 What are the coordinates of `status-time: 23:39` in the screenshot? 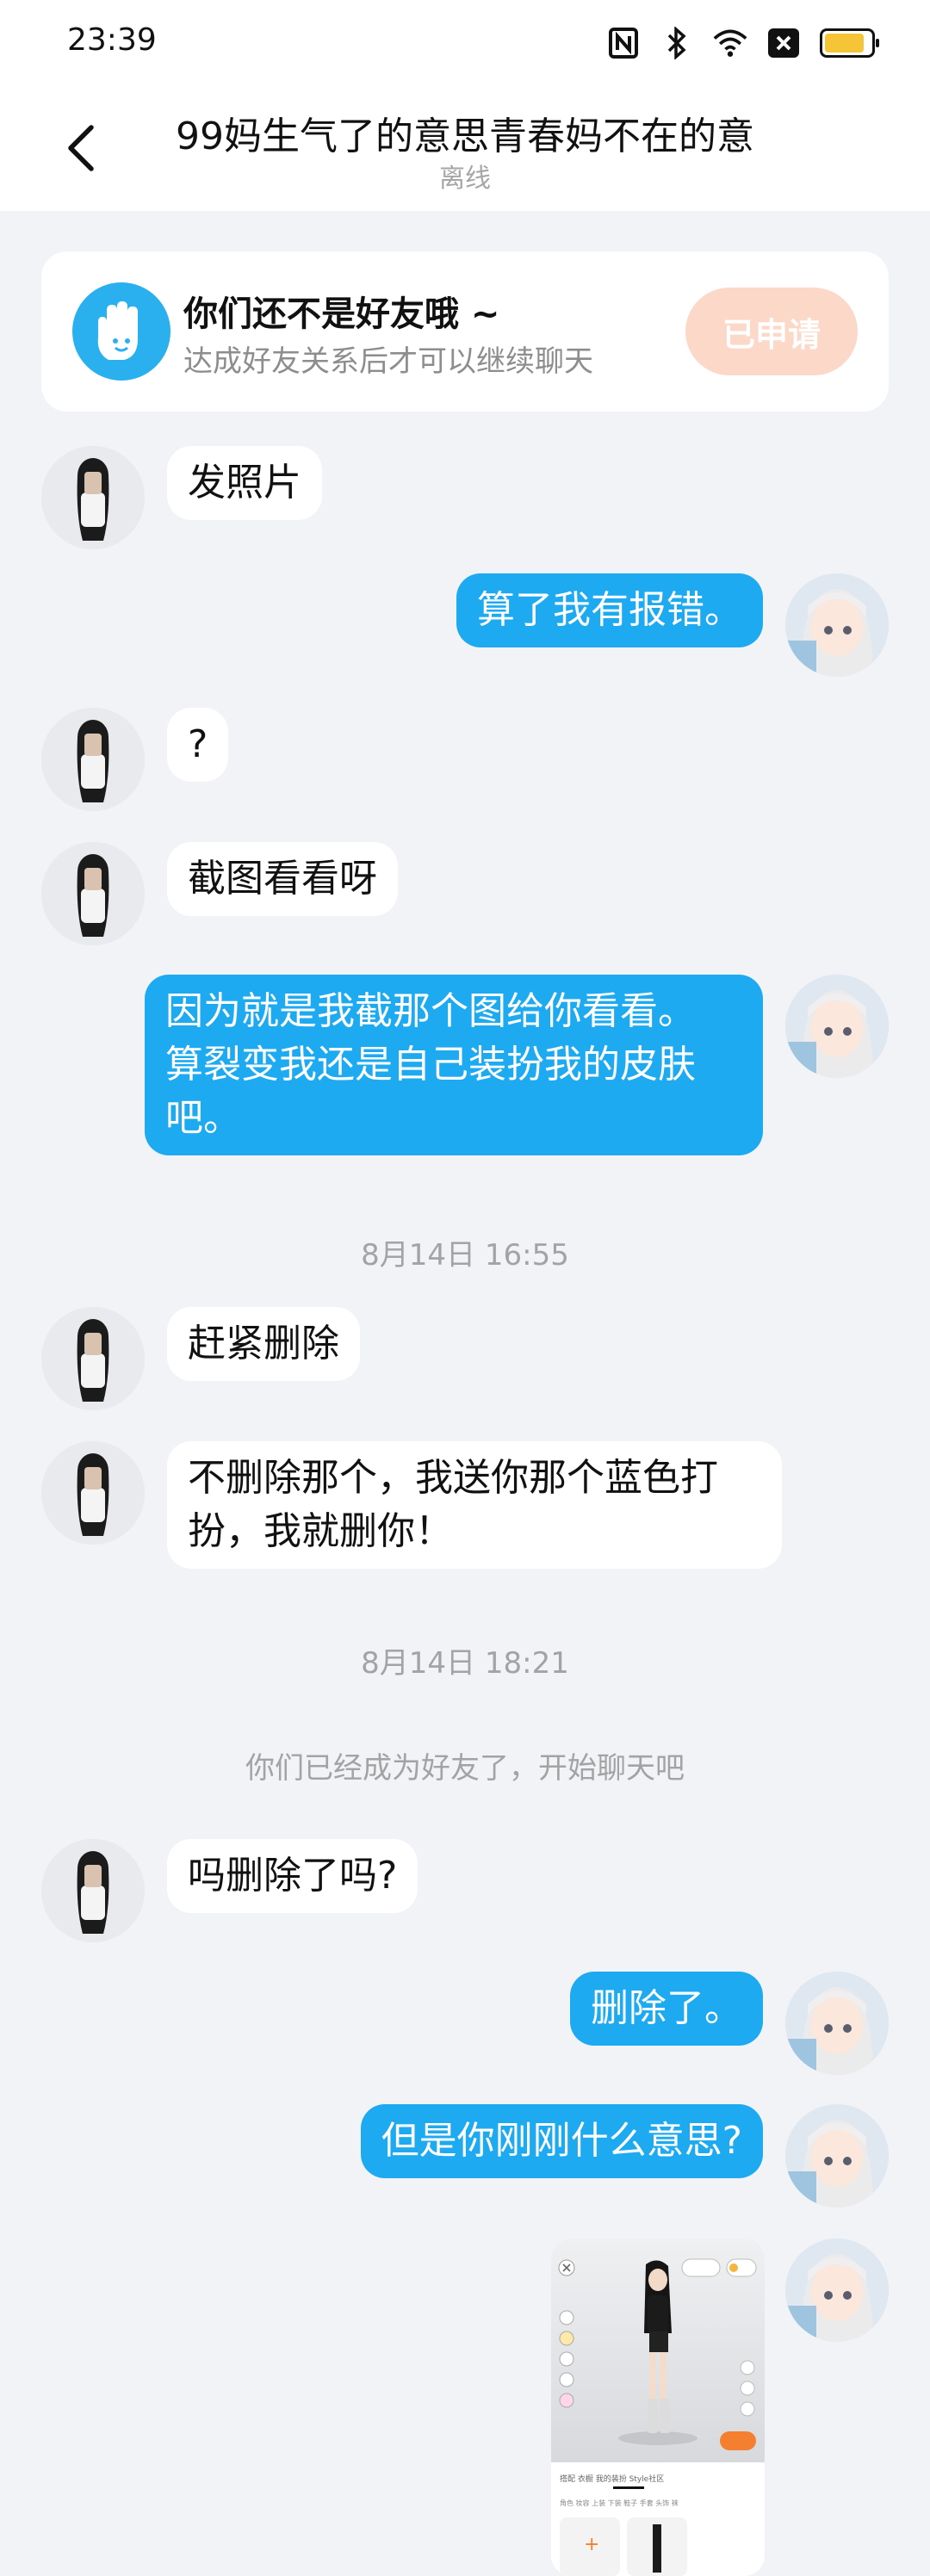 It's located at (112, 40).